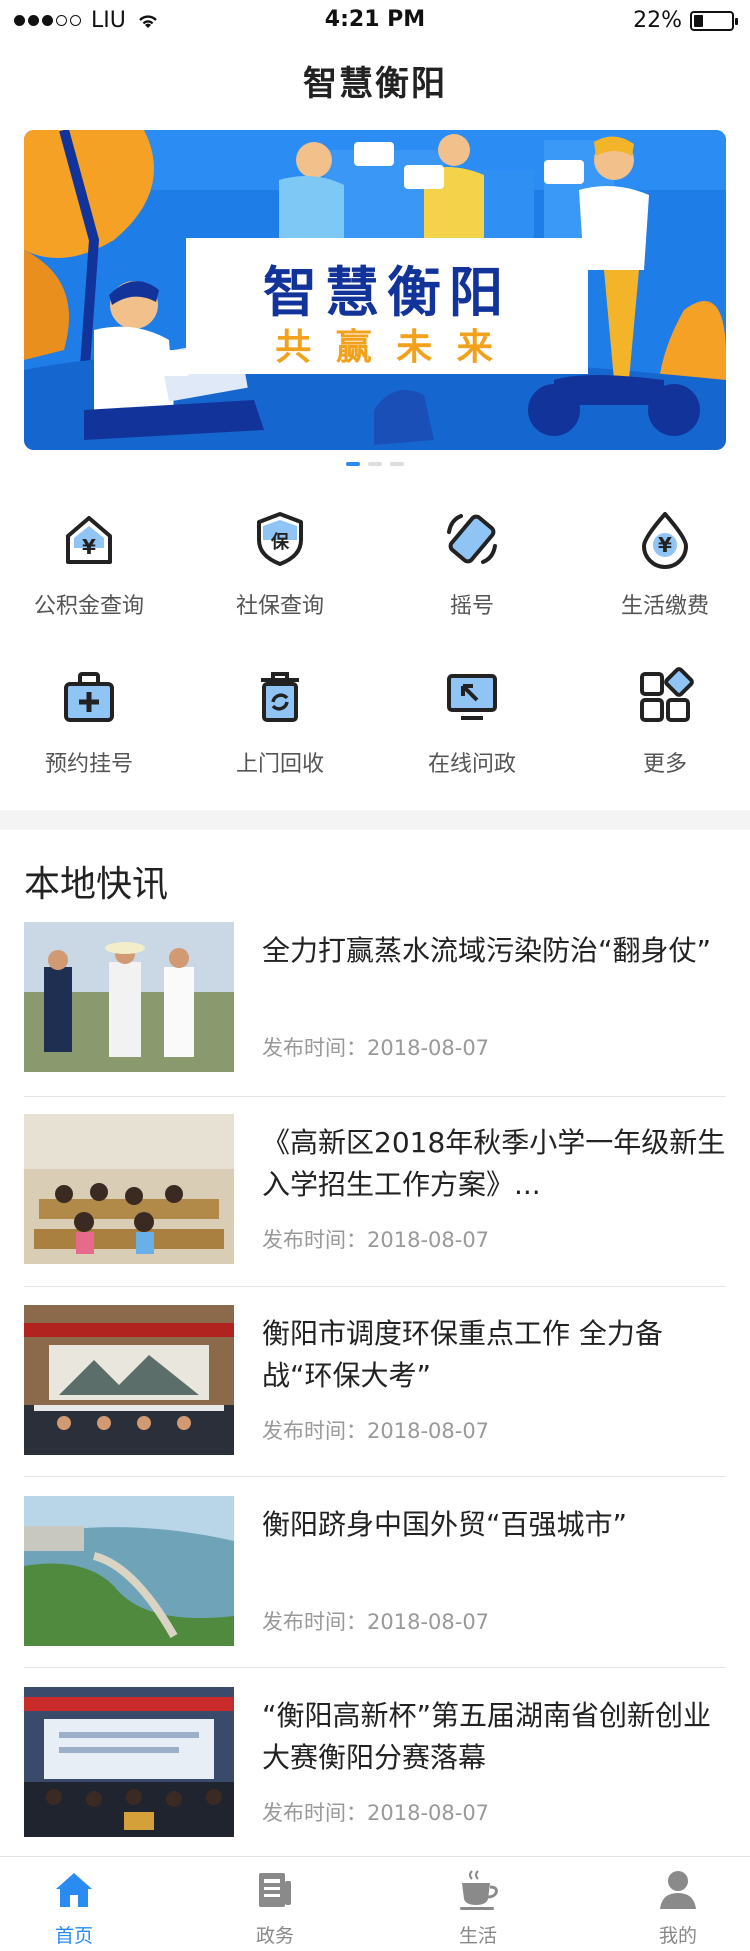 Image resolution: width=750 pixels, height=1951 pixels. I want to click on service-item-lottery: 摇号, so click(472, 564).